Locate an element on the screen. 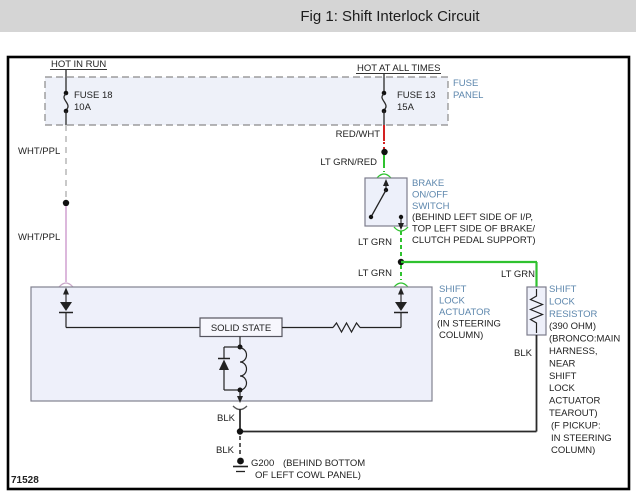  resistor-detail-7: ACTUATOR is located at coordinates (575, 401).